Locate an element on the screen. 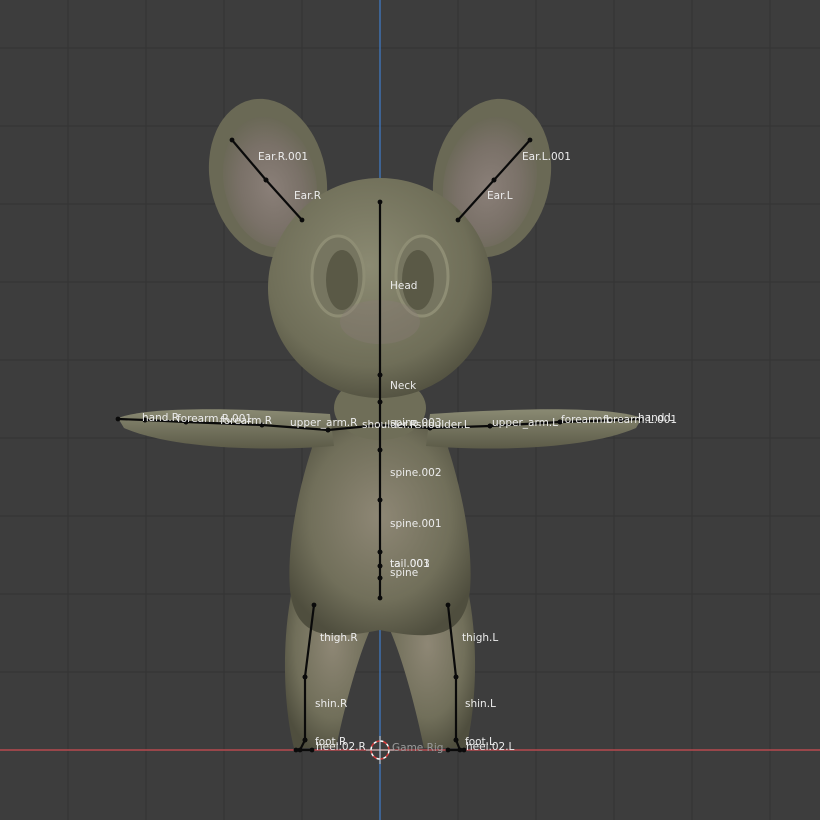 This screenshot has height=820, width=820. bone-label-spine: spine is located at coordinates (404, 573).